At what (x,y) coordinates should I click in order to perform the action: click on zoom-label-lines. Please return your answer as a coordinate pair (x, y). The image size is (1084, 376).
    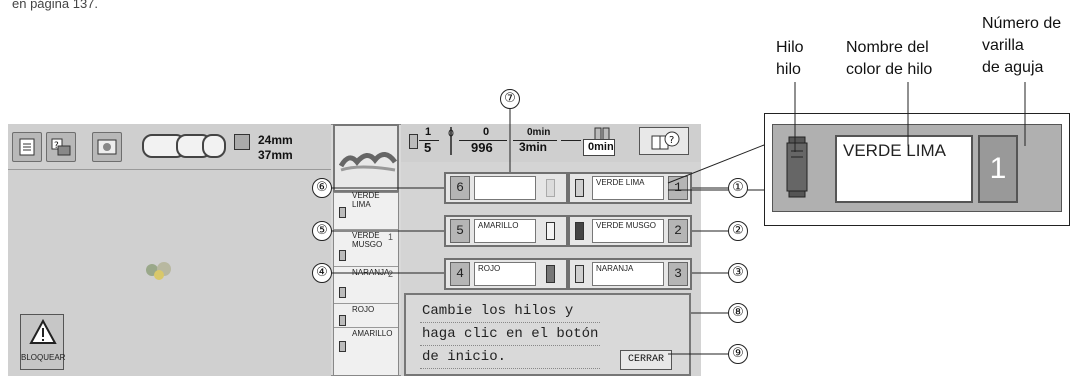
    Looking at the image, I should click on (910, 117).